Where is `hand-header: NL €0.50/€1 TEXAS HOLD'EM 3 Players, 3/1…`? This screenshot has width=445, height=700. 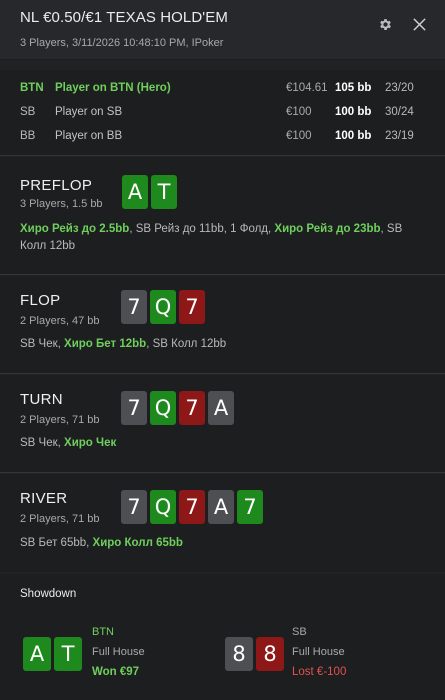
hand-header: NL €0.50/€1 TEXAS HOLD'EM 3 Players, 3/1… is located at coordinates (222, 30).